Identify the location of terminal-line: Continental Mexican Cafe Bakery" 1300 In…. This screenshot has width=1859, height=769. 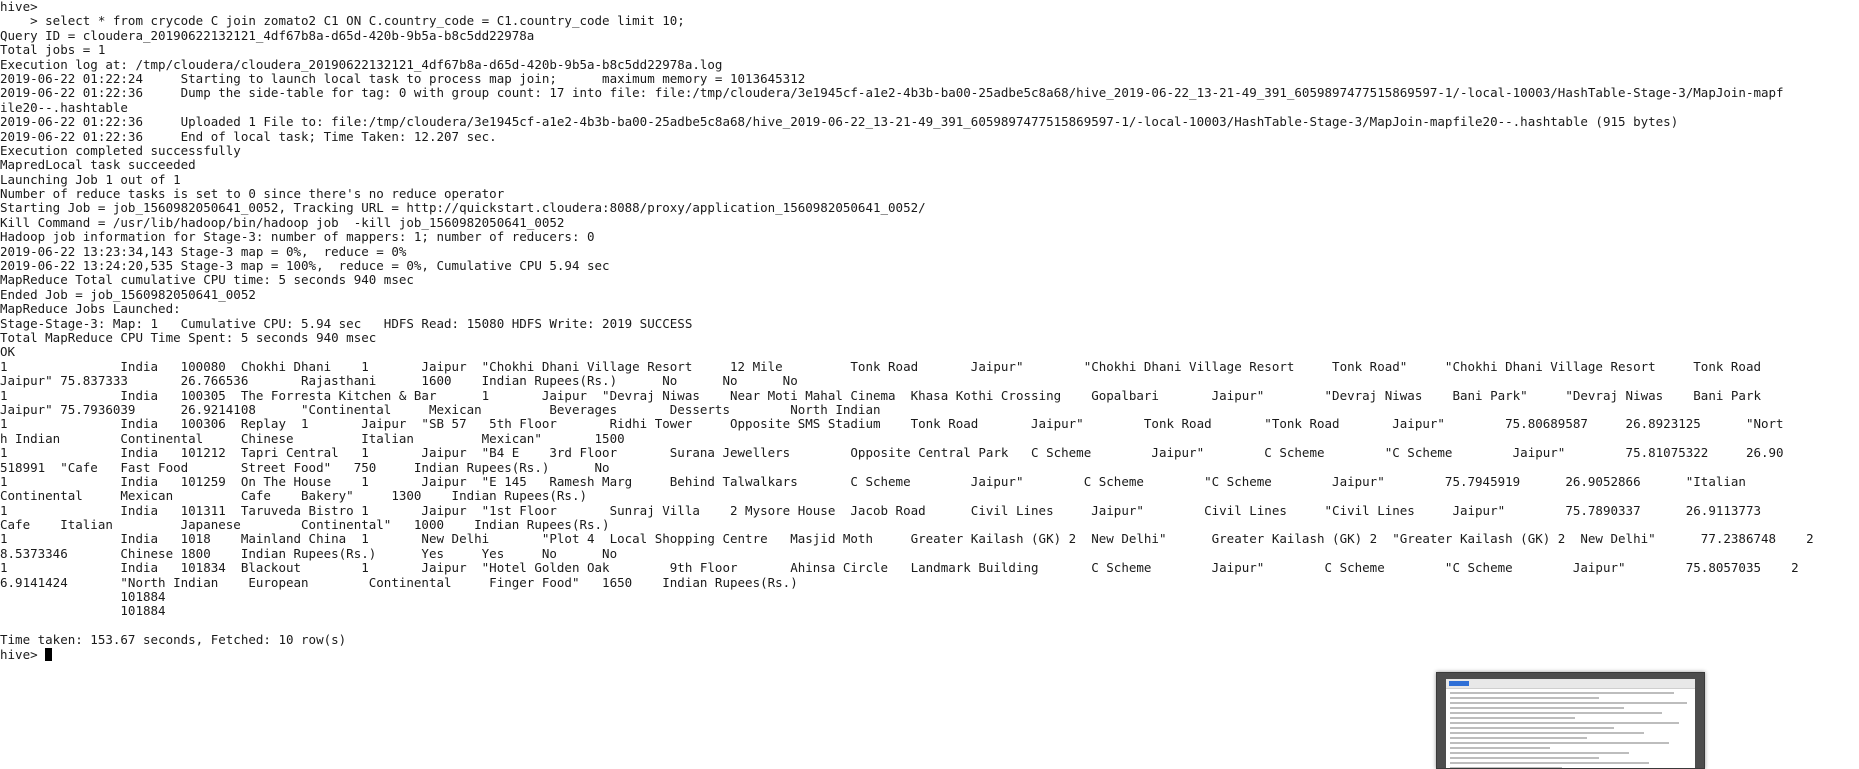
(293, 496).